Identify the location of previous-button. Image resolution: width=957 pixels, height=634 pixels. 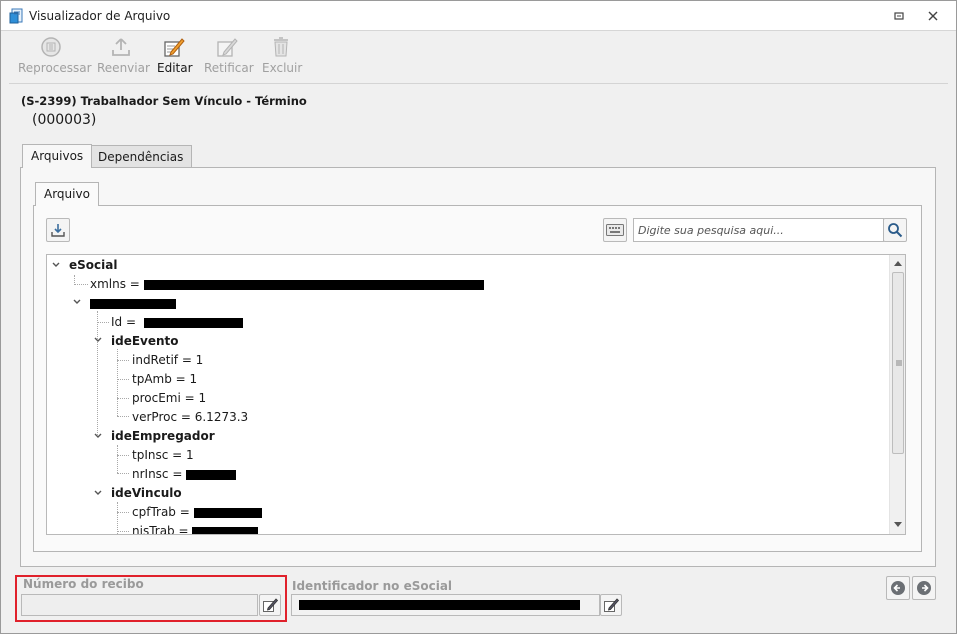
(898, 588).